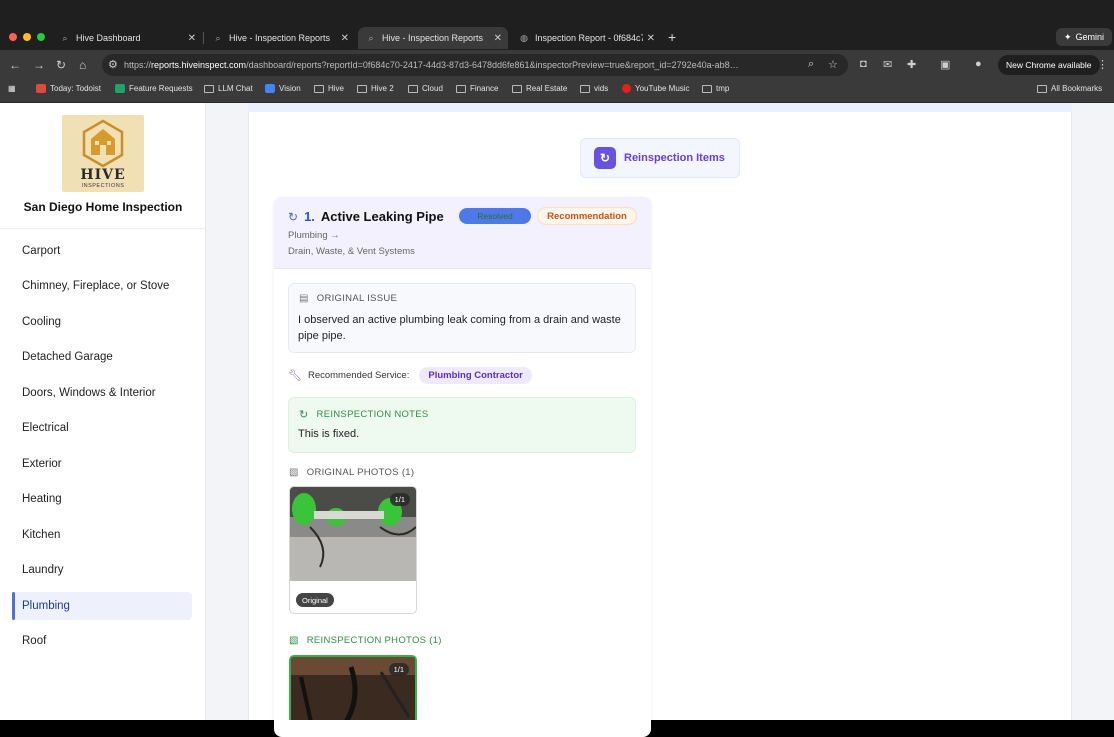  Describe the element at coordinates (371, 38) in the screenshot. I see `search-icon: ⌕` at that location.